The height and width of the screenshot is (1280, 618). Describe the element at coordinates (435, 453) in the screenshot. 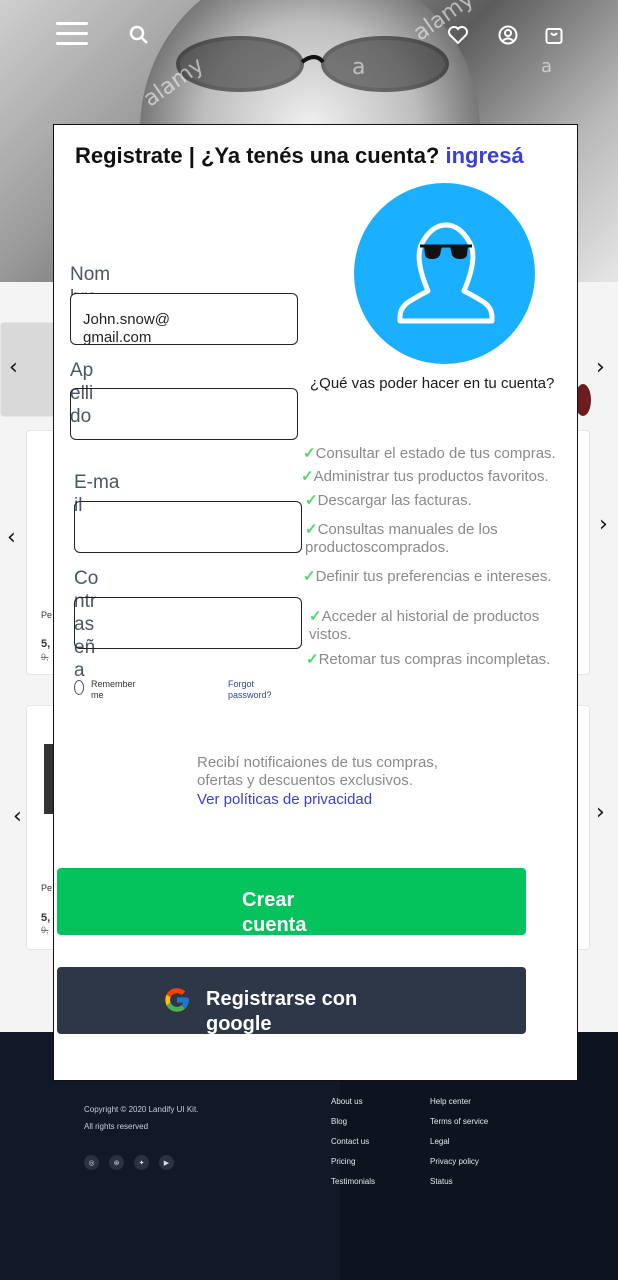

I see `benefit-text: Consultar el estado de tus compras.` at that location.